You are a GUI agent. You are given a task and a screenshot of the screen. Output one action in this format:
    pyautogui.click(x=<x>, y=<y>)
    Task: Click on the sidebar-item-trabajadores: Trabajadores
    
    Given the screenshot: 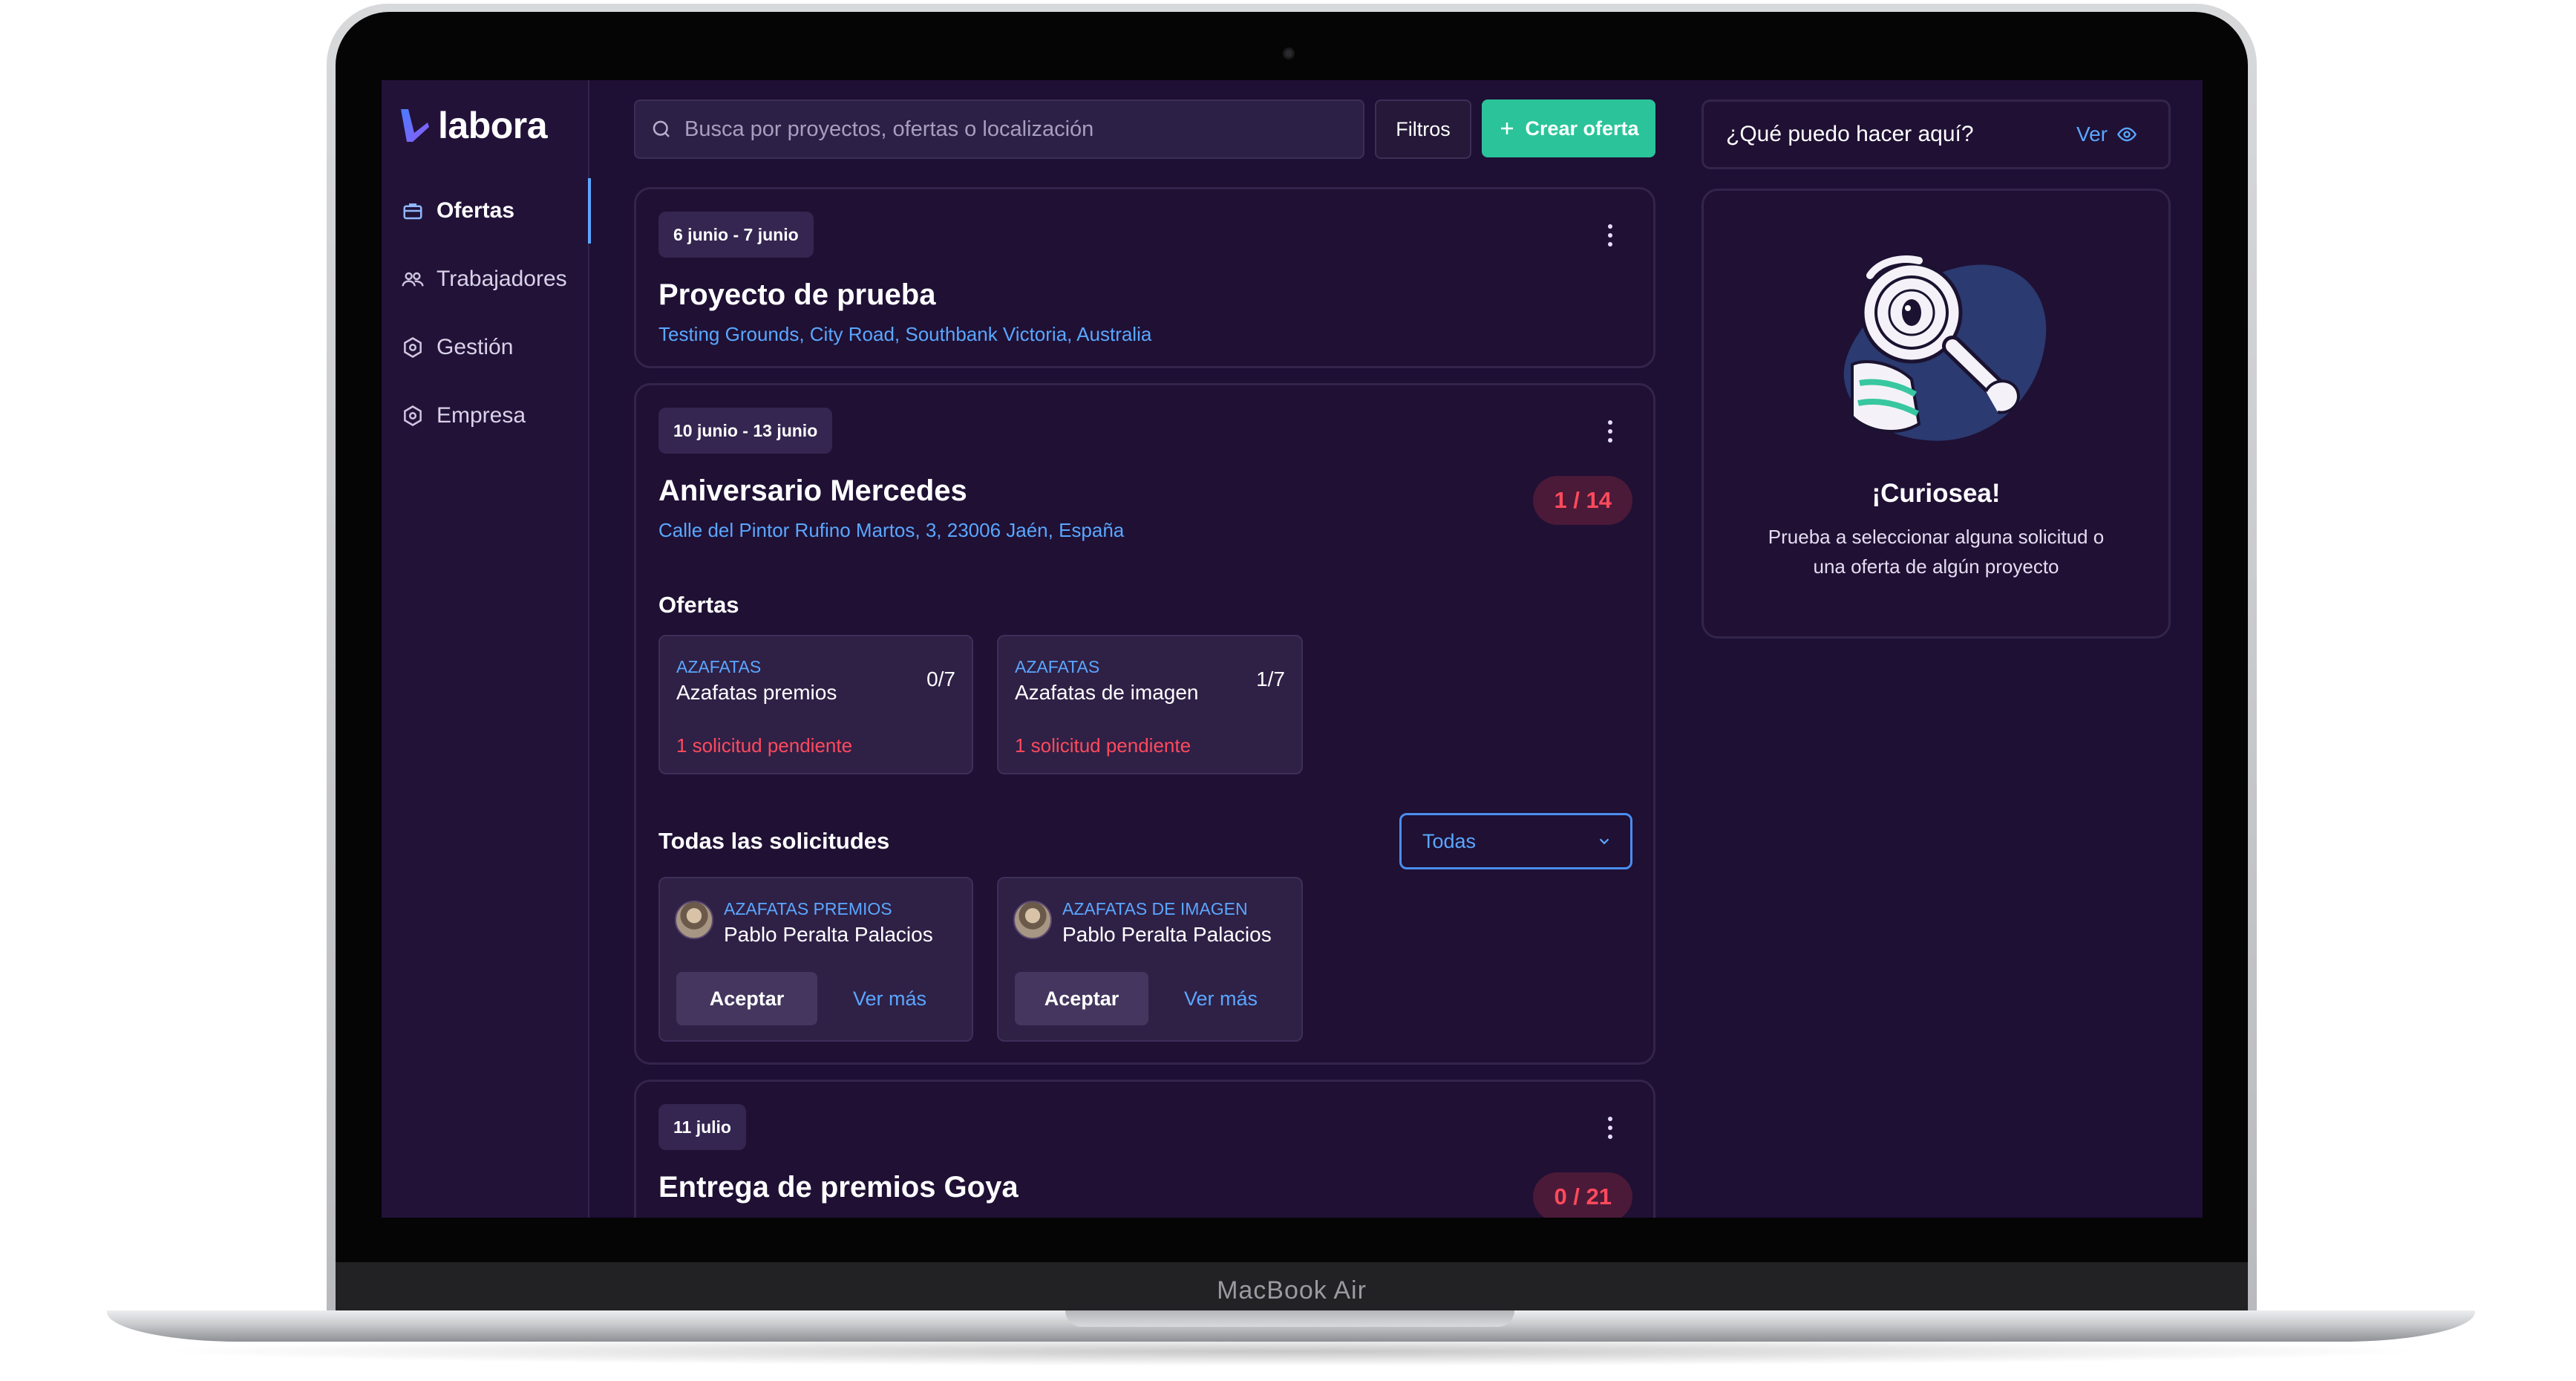 What is the action you would take?
    pyautogui.click(x=485, y=279)
    